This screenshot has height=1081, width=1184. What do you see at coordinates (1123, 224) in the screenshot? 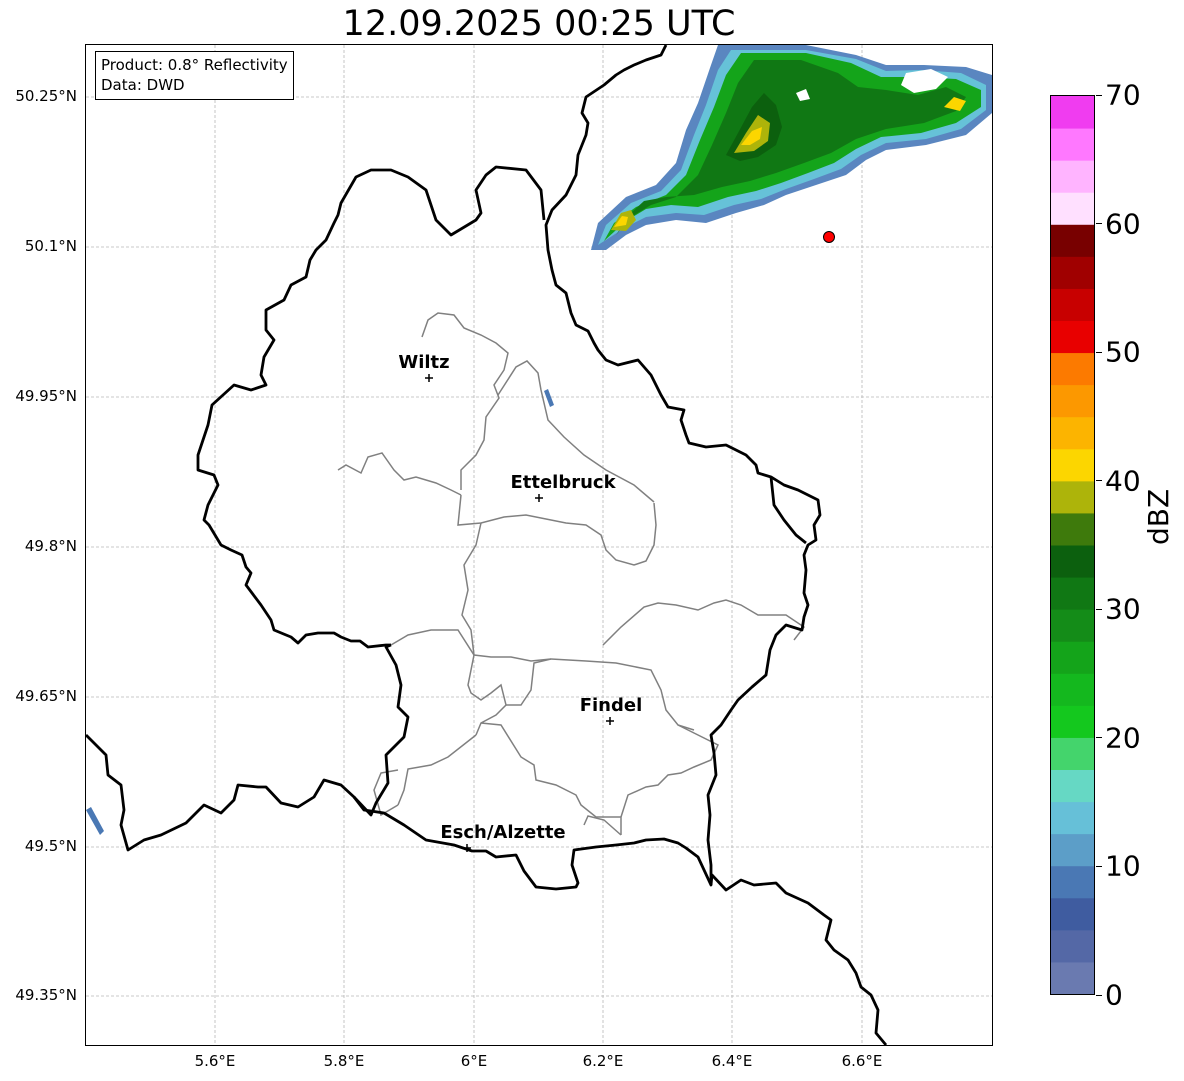
I see `colorbar-tick-label: 60` at bounding box center [1123, 224].